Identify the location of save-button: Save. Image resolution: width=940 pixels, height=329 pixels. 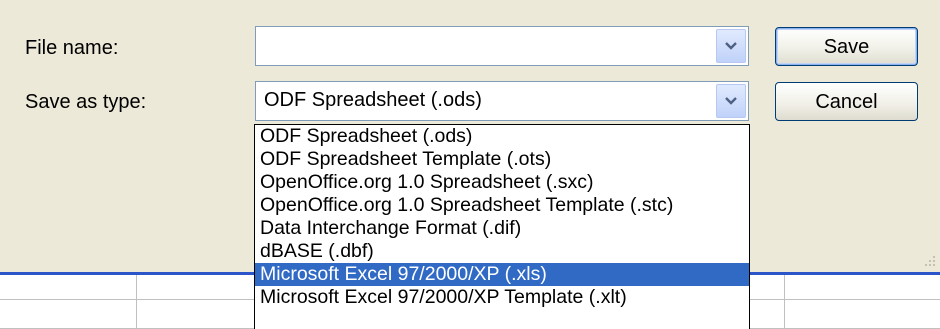
(846, 46).